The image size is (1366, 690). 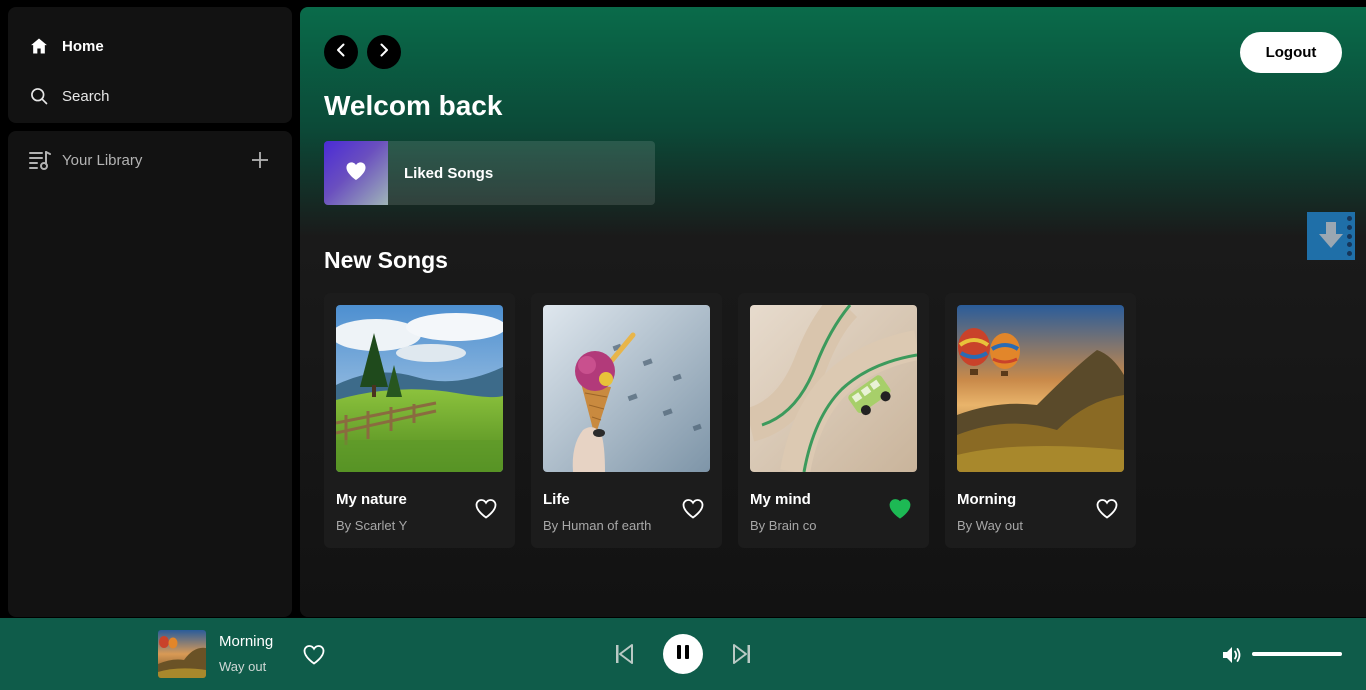 What do you see at coordinates (780, 499) in the screenshot?
I see `song-title: My mind` at bounding box center [780, 499].